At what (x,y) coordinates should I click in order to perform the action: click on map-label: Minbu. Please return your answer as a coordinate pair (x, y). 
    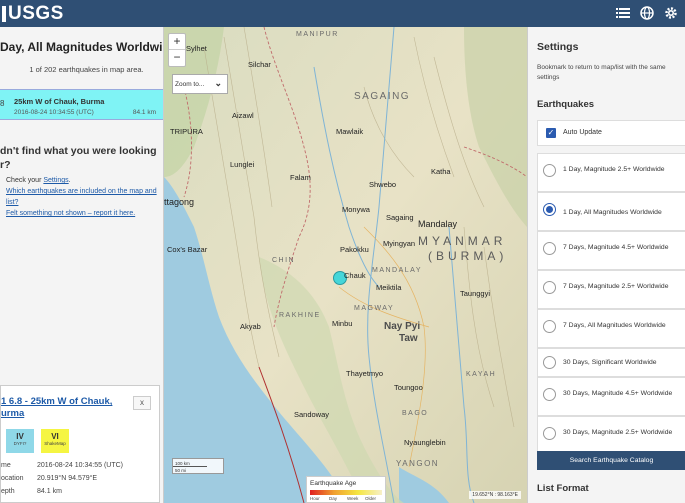
    Looking at the image, I should click on (342, 323).